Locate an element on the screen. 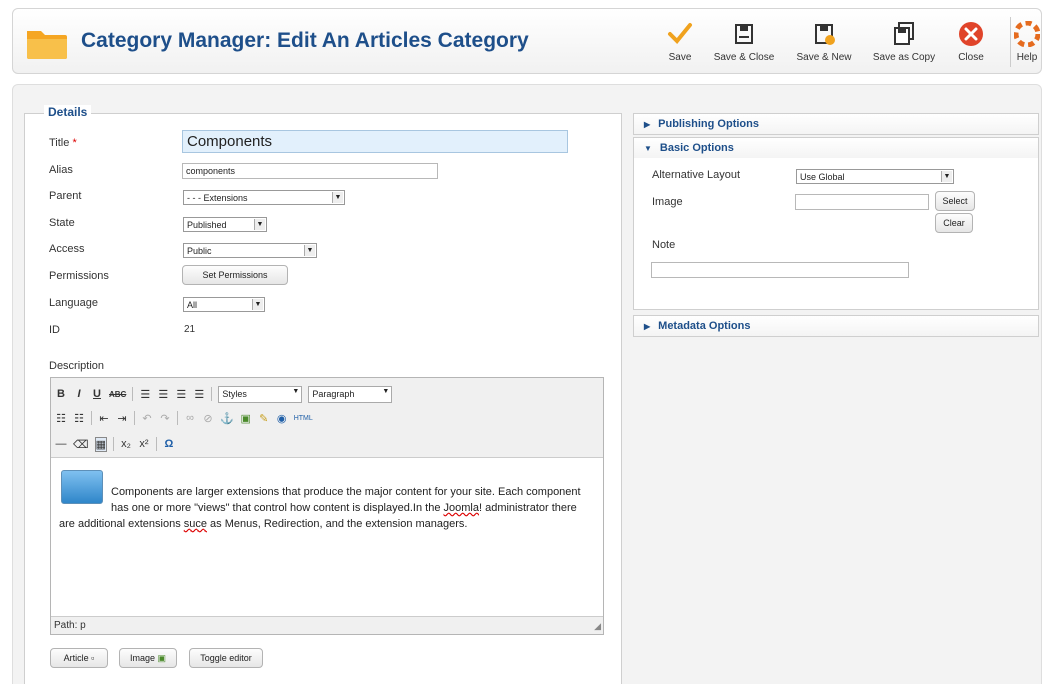  description-label: Description is located at coordinates (77, 366).